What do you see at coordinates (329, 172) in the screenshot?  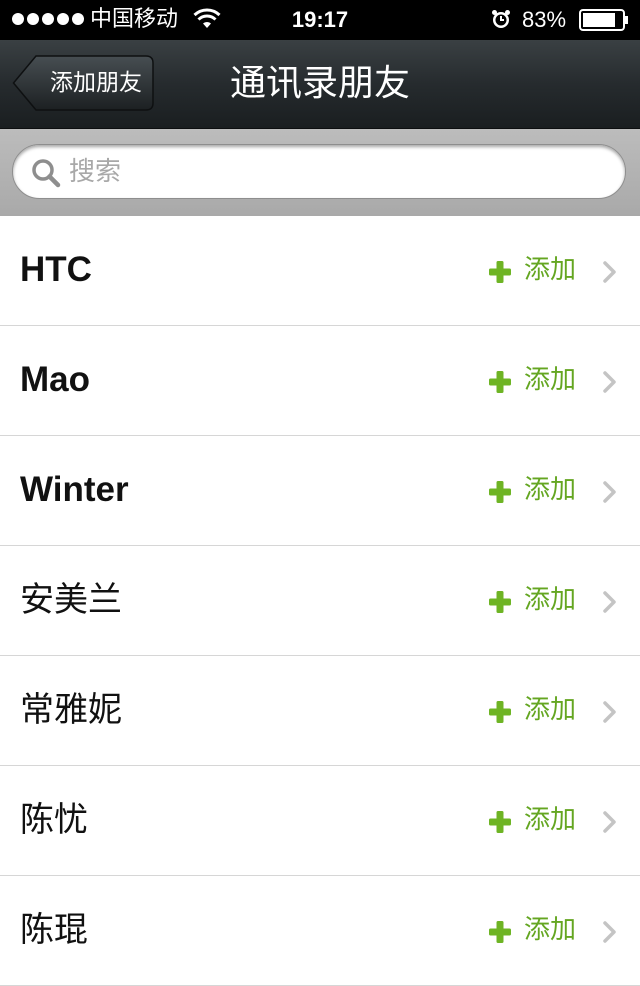 I see `search-input` at bounding box center [329, 172].